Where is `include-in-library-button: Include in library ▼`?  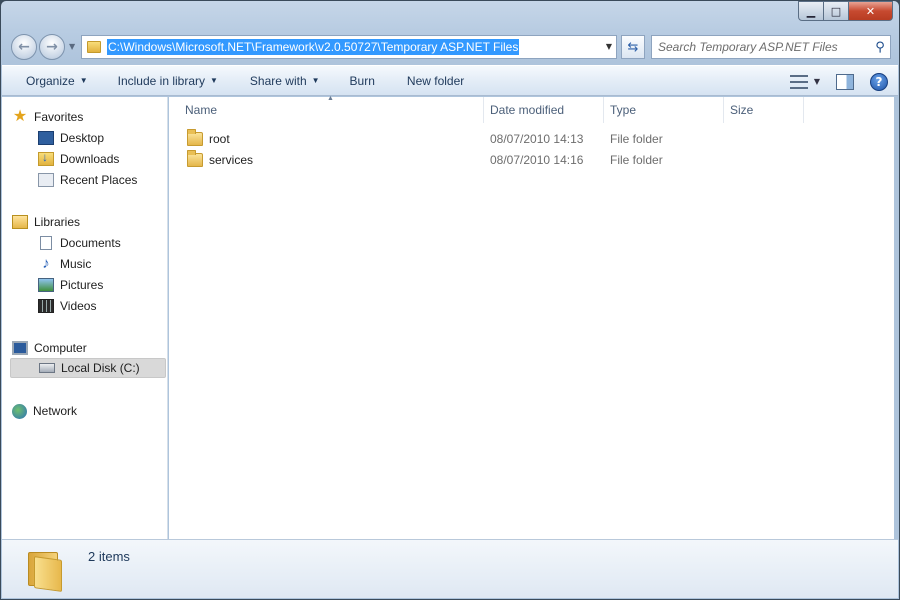 include-in-library-button: Include in library ▼ is located at coordinates (163, 80).